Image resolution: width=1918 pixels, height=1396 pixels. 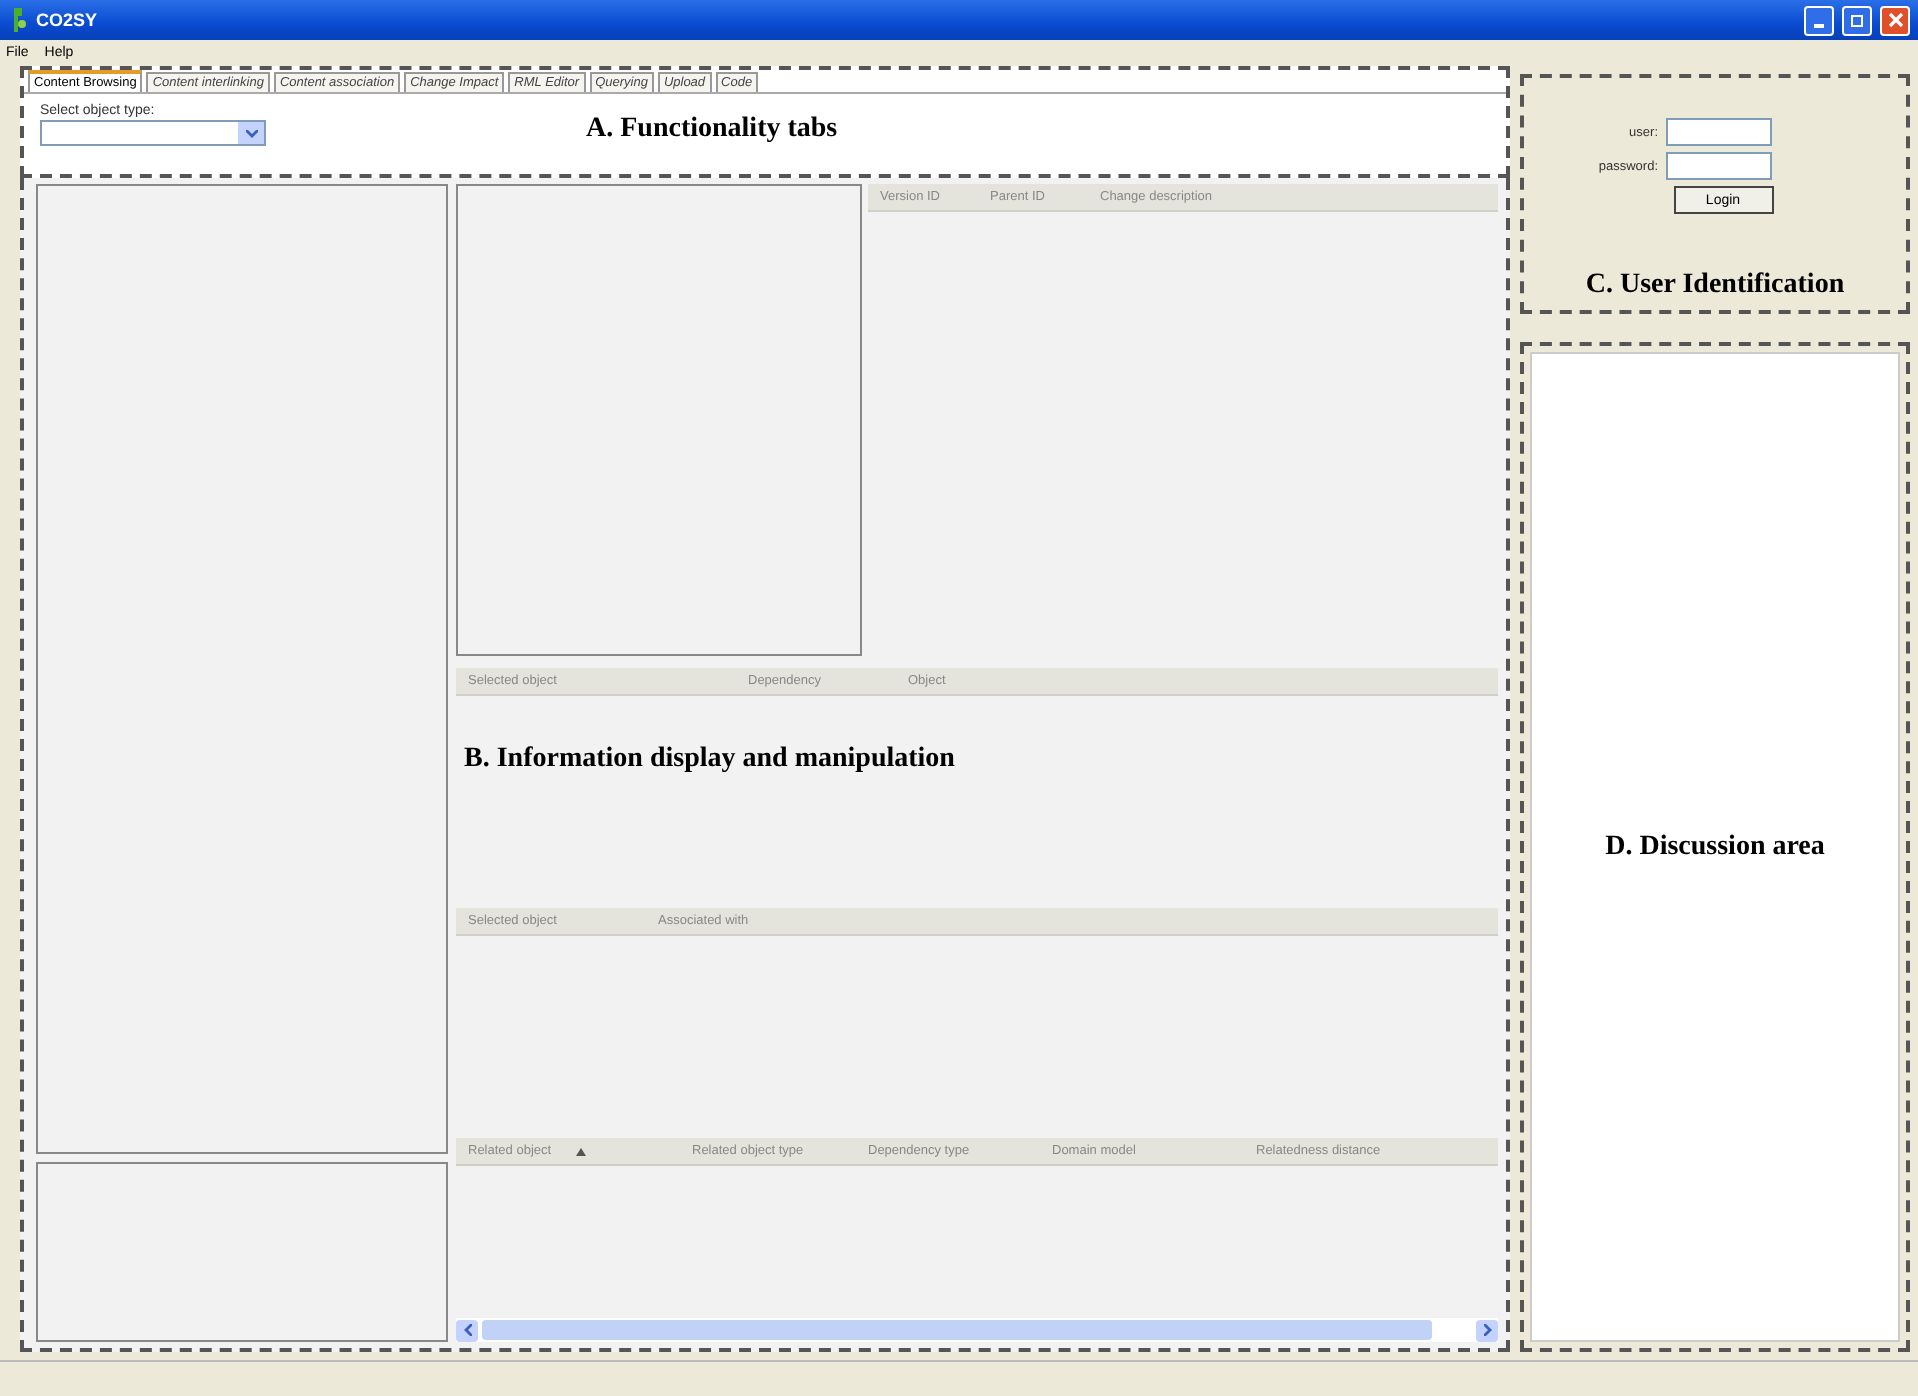 What do you see at coordinates (712, 130) in the screenshot?
I see `region-a-label: A. Functionality tabs` at bounding box center [712, 130].